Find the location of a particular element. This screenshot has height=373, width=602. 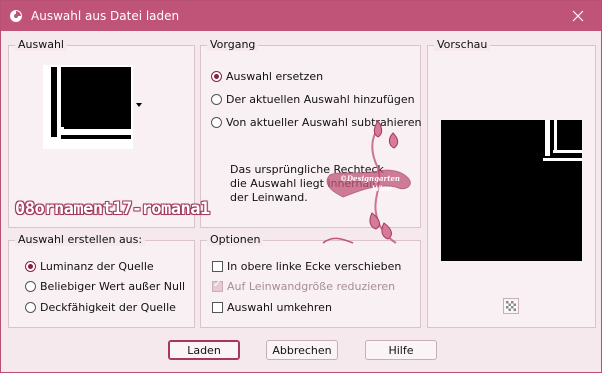

selection-thumbnail is located at coordinates (88, 107).